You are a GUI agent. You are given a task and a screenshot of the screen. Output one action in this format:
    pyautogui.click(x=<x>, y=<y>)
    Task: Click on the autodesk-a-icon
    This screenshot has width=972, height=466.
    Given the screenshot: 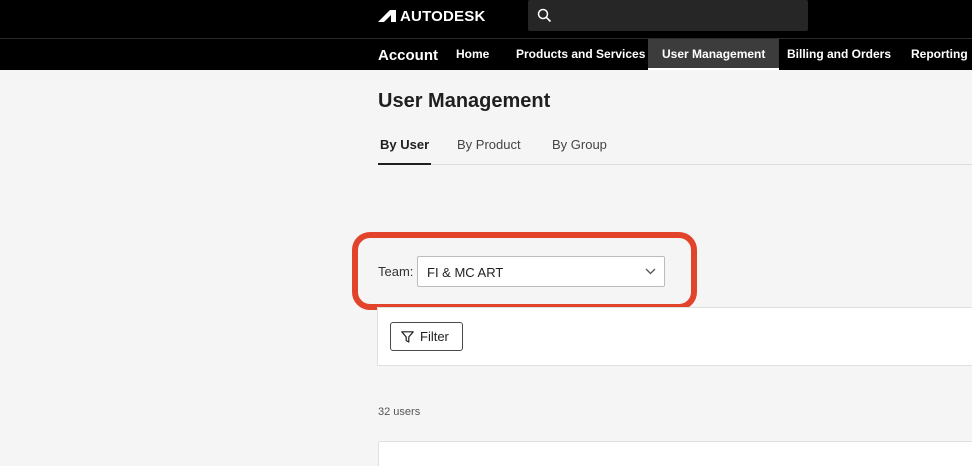 What is the action you would take?
    pyautogui.click(x=387, y=16)
    